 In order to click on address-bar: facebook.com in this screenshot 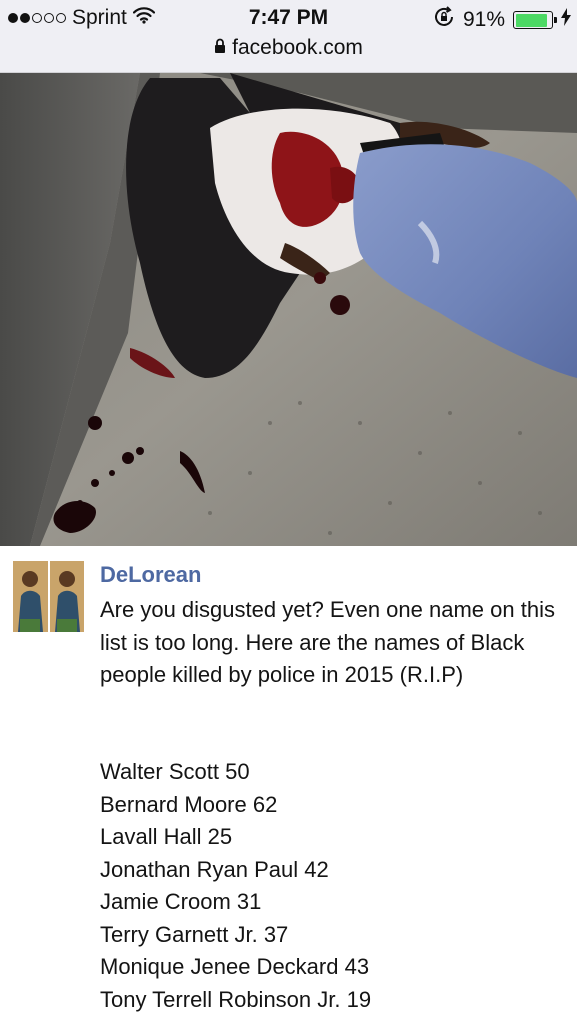, I will do `click(288, 48)`.